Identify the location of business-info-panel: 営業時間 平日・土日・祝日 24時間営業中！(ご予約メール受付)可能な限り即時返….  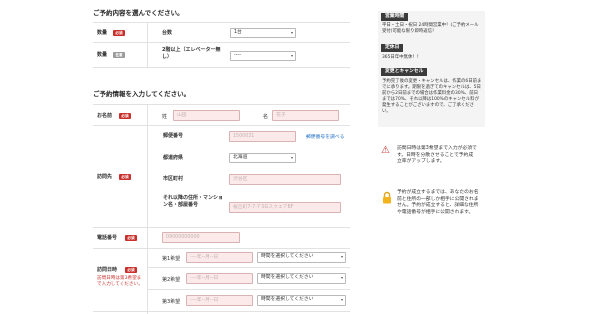
(431, 69).